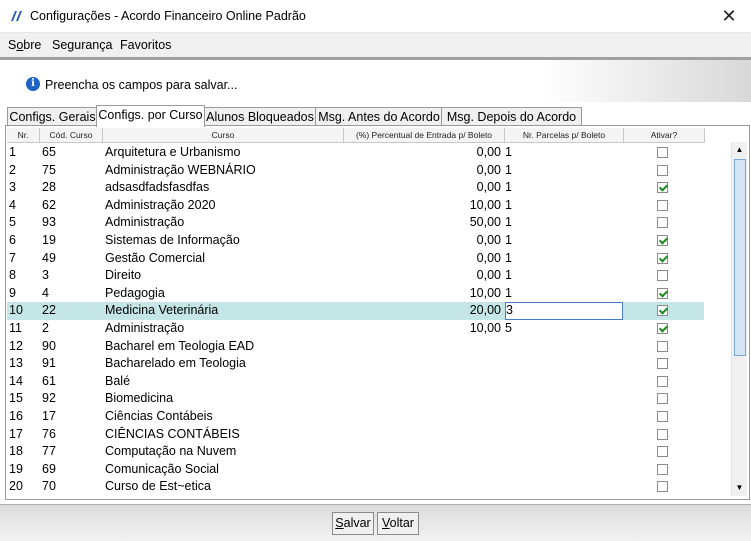 The height and width of the screenshot is (541, 751). I want to click on table-row: 14 61 Balé, so click(355, 382).